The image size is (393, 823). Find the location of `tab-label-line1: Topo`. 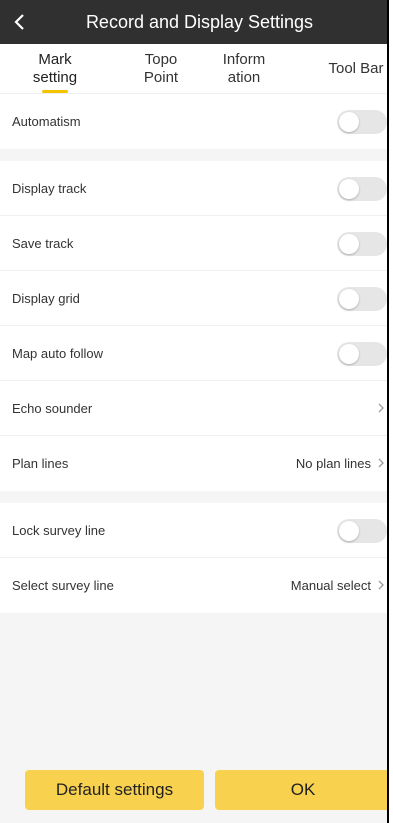

tab-label-line1: Topo is located at coordinates (161, 59).